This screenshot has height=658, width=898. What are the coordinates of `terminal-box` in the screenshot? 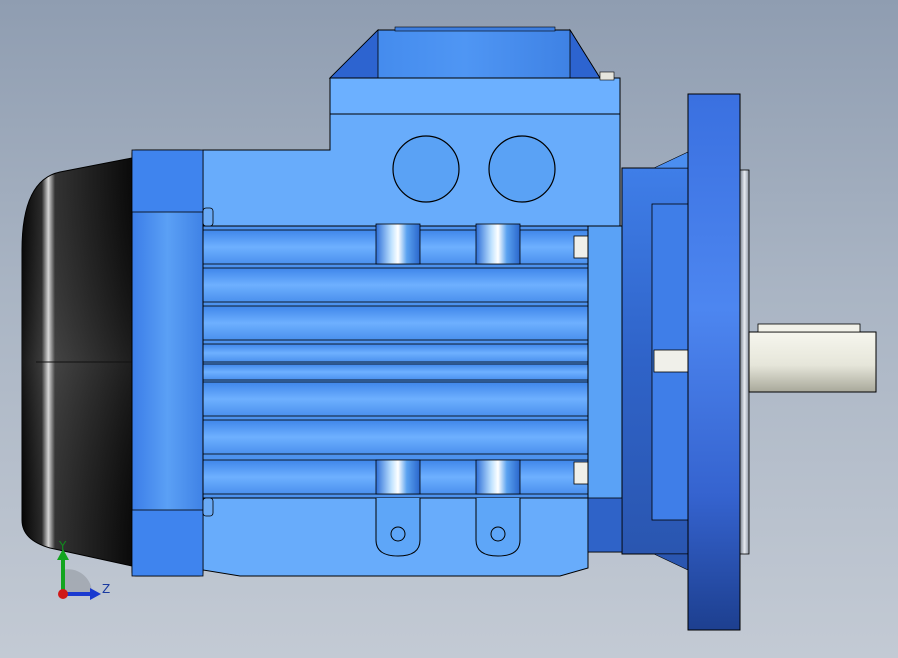 It's located at (411, 126).